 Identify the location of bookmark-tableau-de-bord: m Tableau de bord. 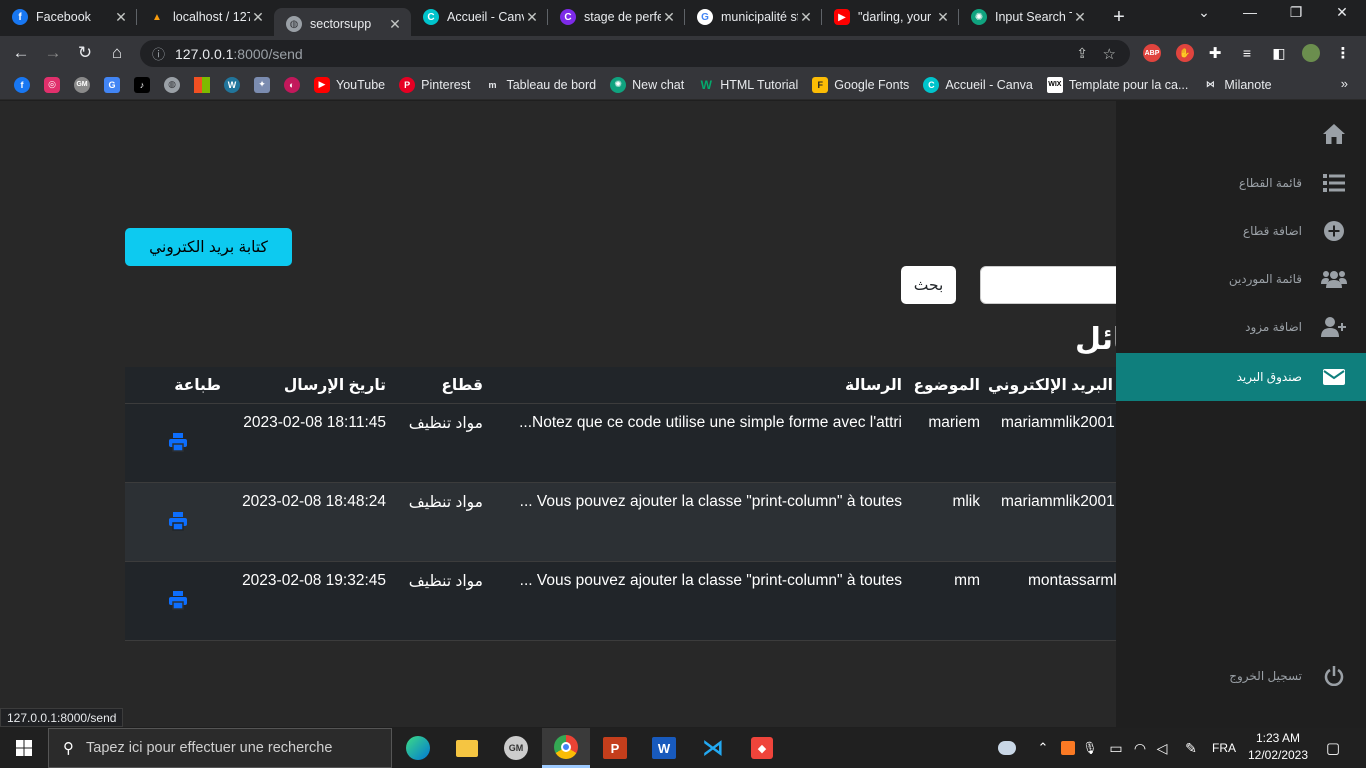
(540, 85).